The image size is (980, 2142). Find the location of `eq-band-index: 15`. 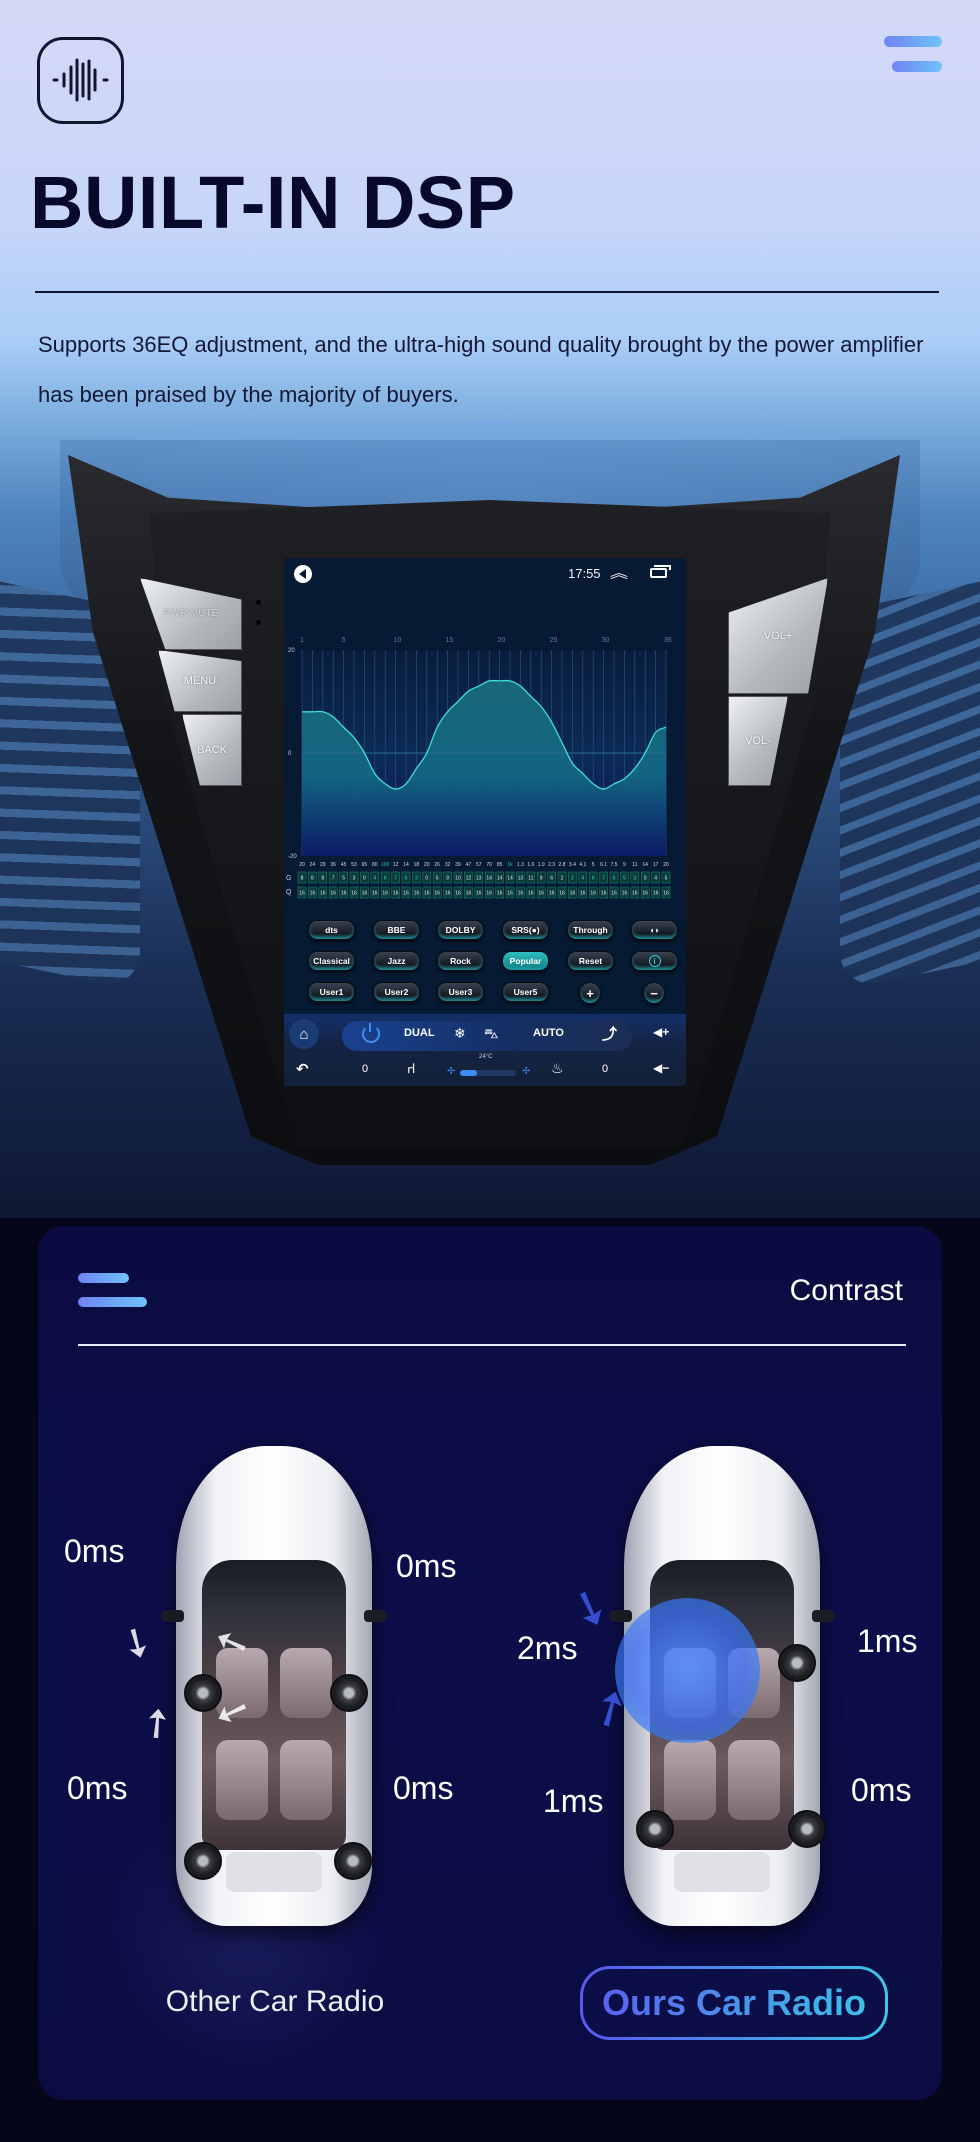

eq-band-index: 15 is located at coordinates (450, 640).